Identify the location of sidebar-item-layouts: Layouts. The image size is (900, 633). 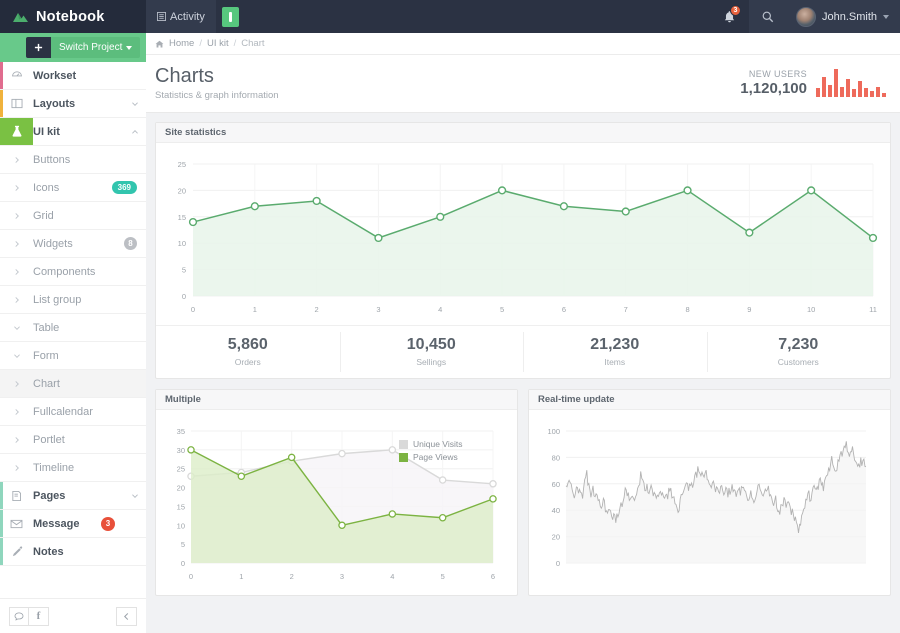
(73, 104).